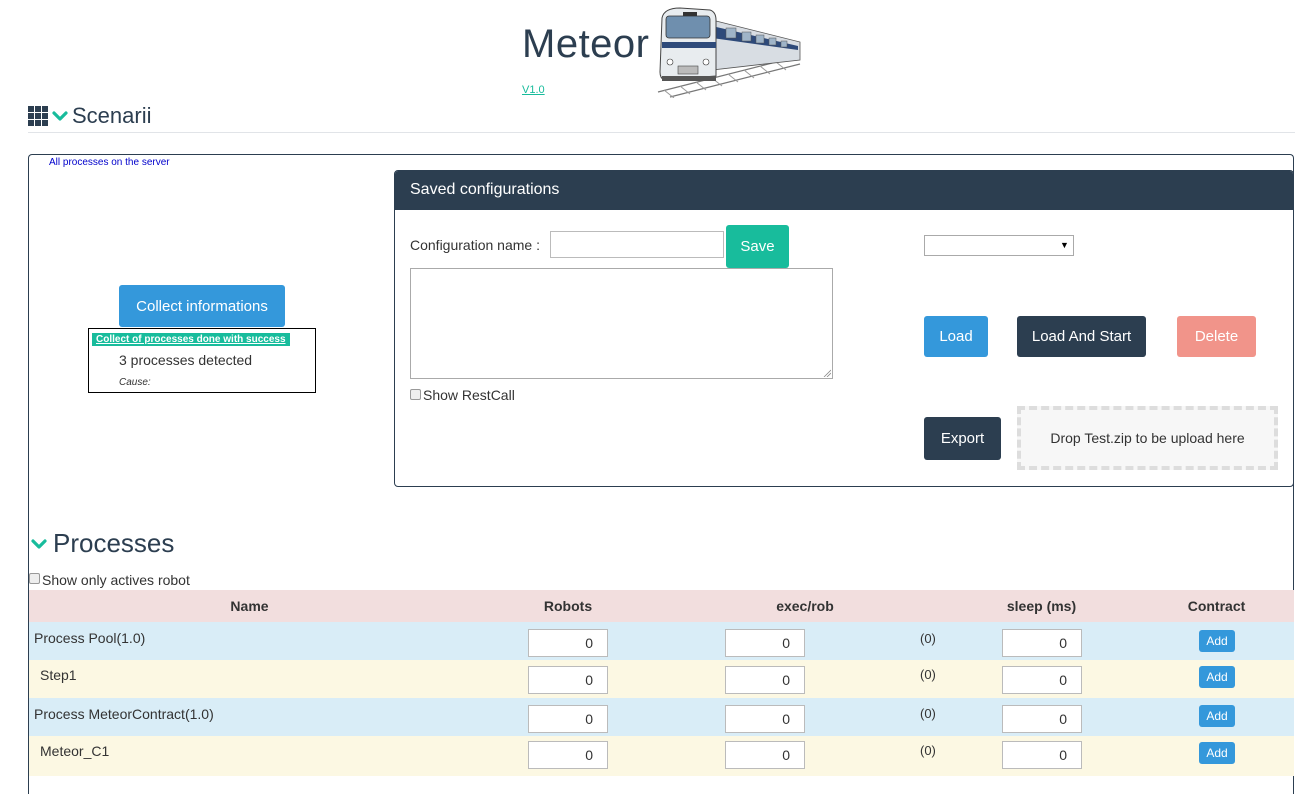  Describe the element at coordinates (962, 438) in the screenshot. I see `export-button: Export` at that location.